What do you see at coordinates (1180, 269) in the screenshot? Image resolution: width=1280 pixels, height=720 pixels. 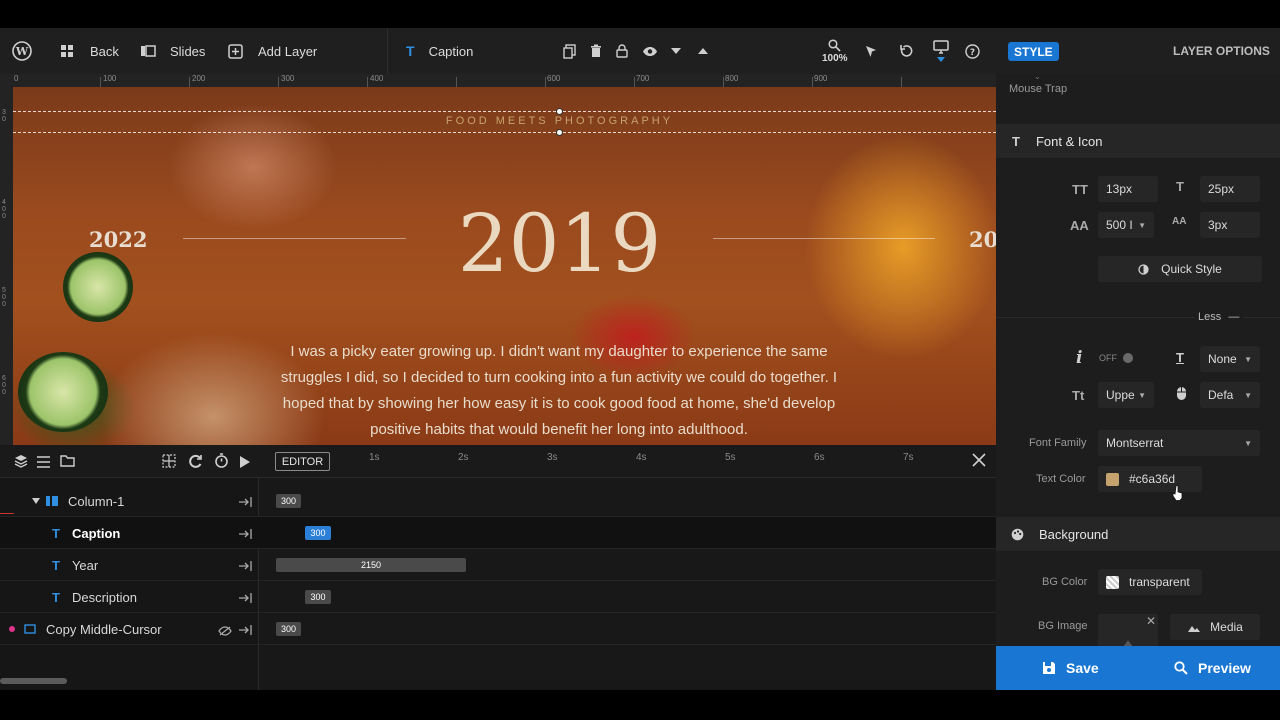 I see `quick-style-button: Quick Style` at bounding box center [1180, 269].